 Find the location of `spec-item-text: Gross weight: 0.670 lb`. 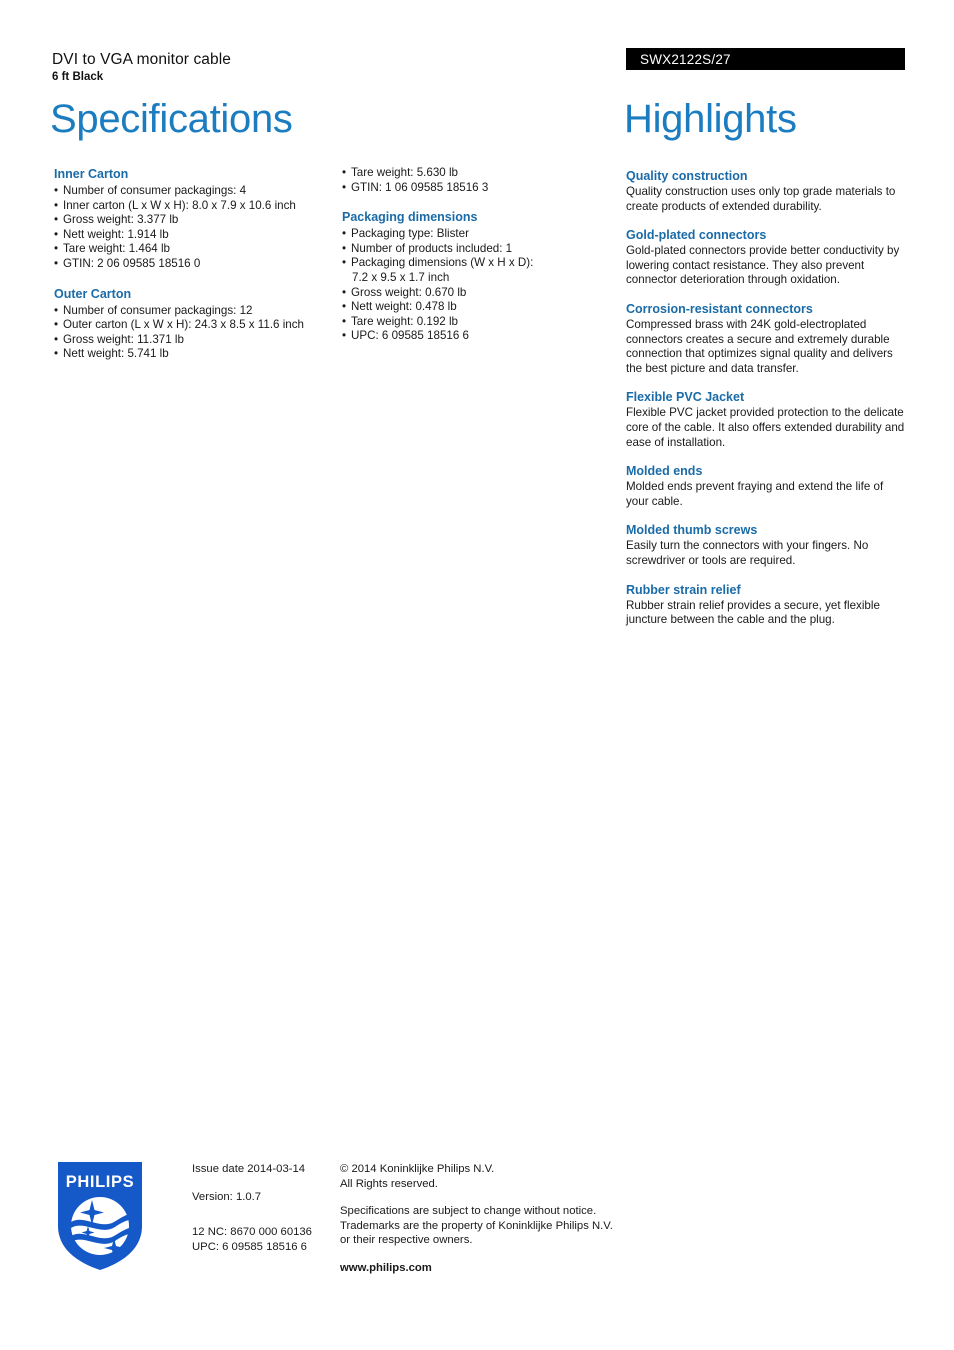

spec-item-text: Gross weight: 0.670 lb is located at coordinates (409, 292).